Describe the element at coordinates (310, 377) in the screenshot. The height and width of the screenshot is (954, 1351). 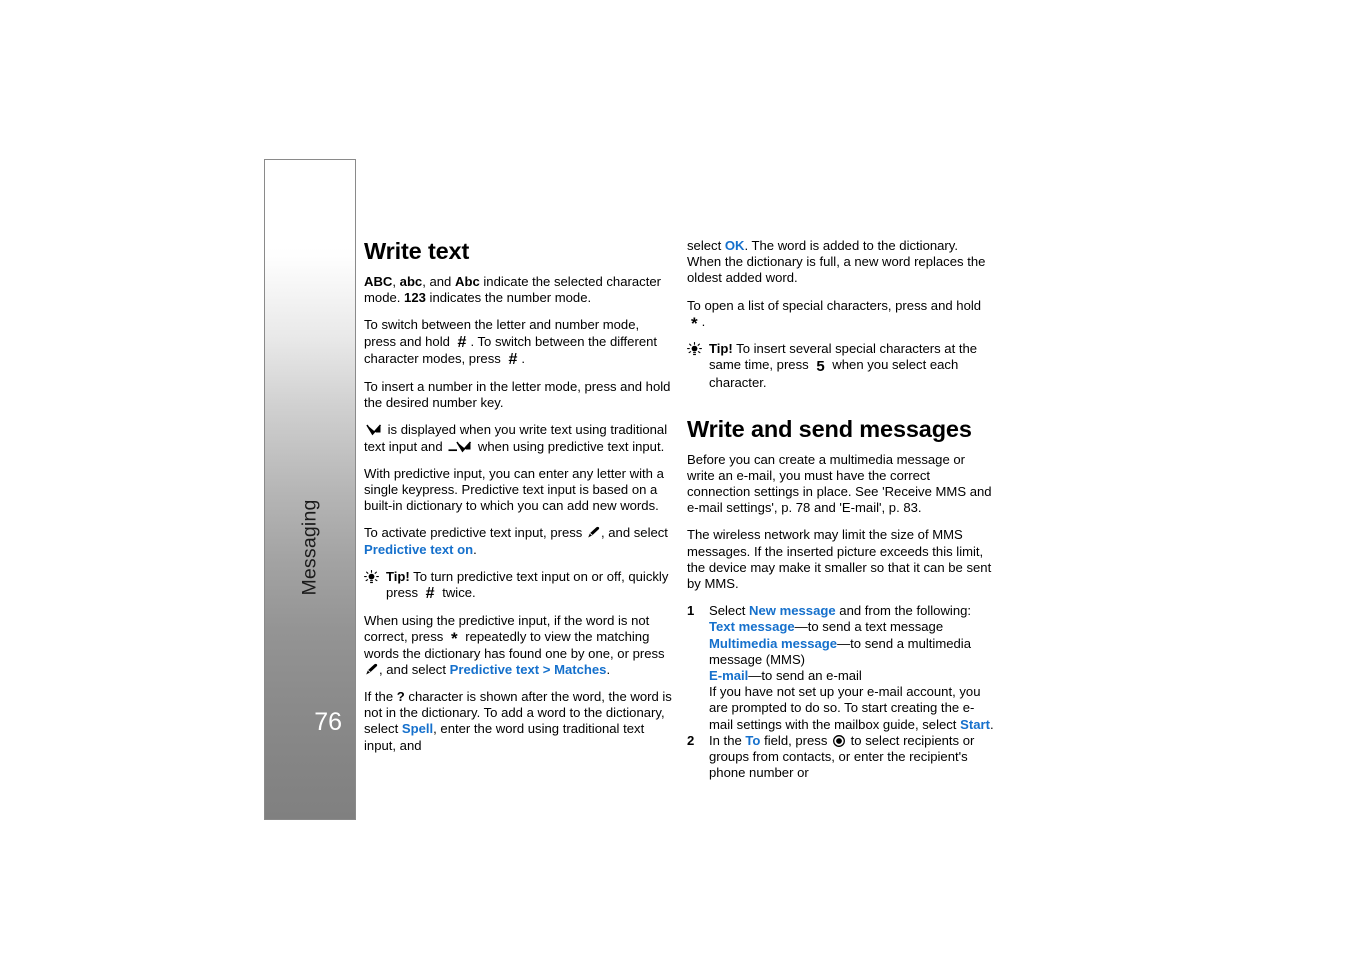
I see `chapter-name: Messaging` at that location.